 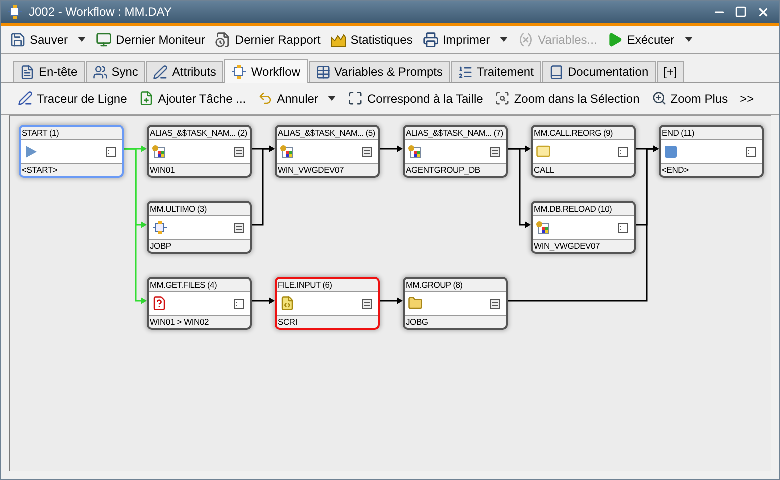 What do you see at coordinates (443, 170) in the screenshot?
I see `node-label: AGENTGROUP_DB` at bounding box center [443, 170].